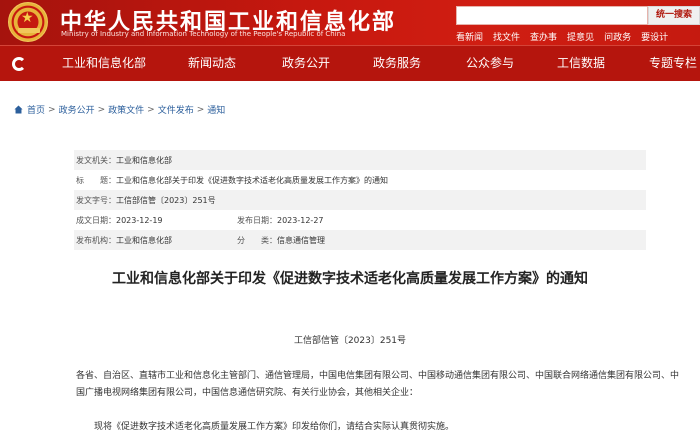  What do you see at coordinates (252, 180) in the screenshot?
I see `title-value: 工业和信息化部关于印发《促进数字技术适老化高质量发展工作方案》的通知` at bounding box center [252, 180].